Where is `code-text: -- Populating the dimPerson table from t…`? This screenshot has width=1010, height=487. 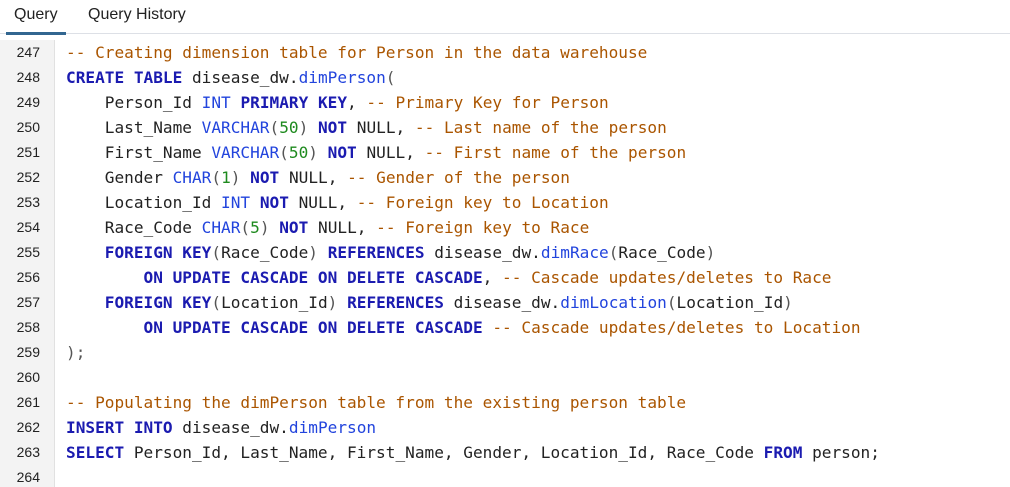 code-text: -- Populating the dimPerson table from t… is located at coordinates (376, 402).